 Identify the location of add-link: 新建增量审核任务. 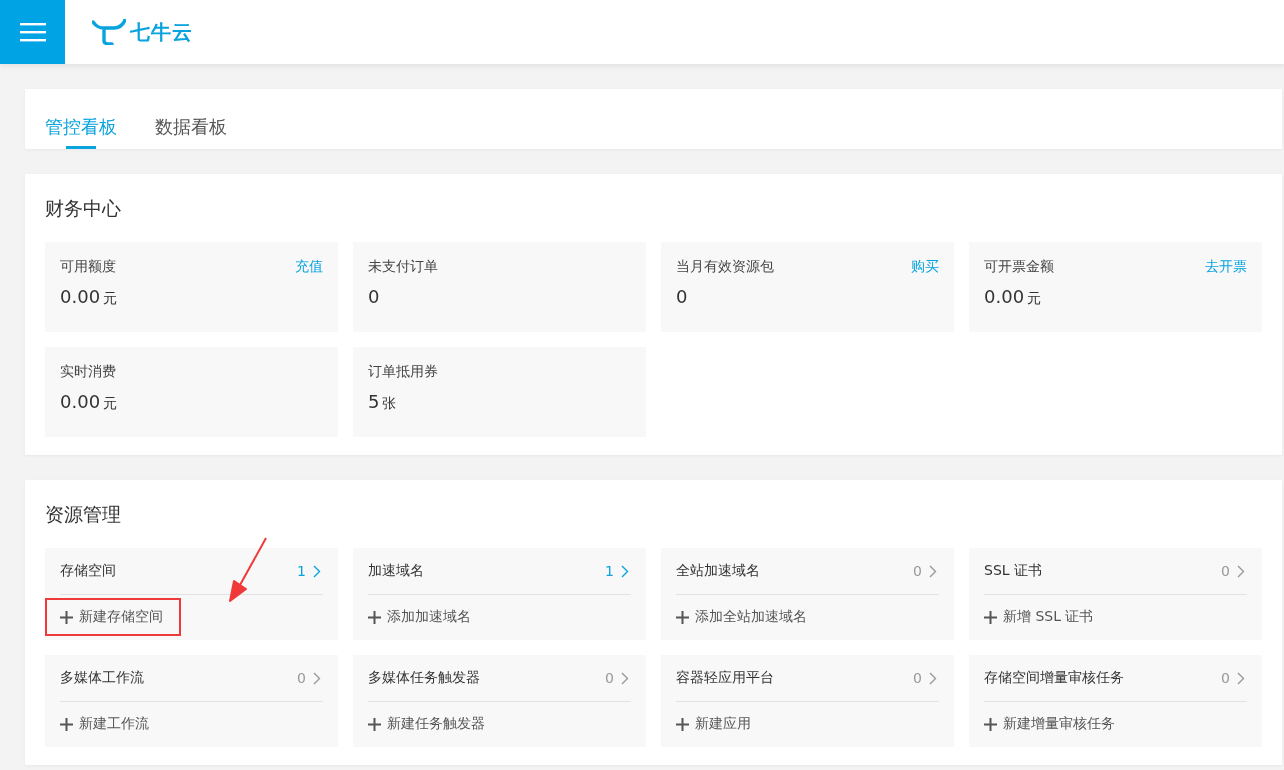
(1051, 724).